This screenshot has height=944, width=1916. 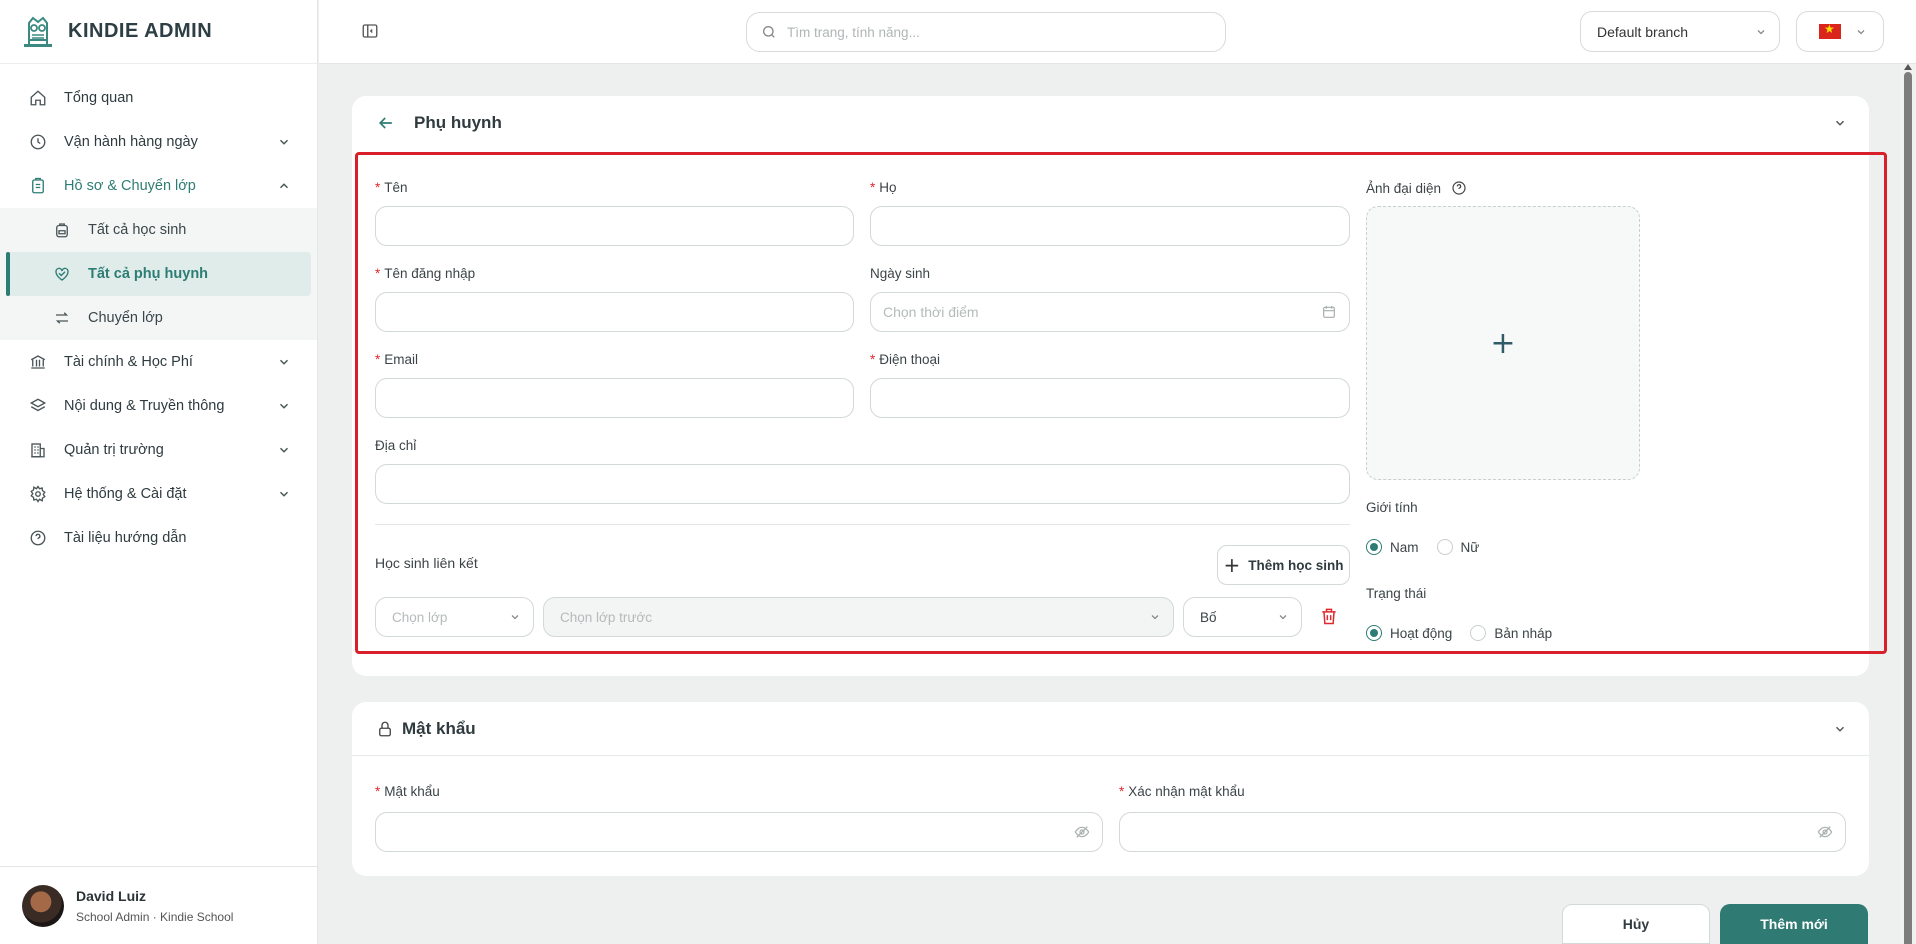 I want to click on address-label: Địa chỉ, so click(x=396, y=445).